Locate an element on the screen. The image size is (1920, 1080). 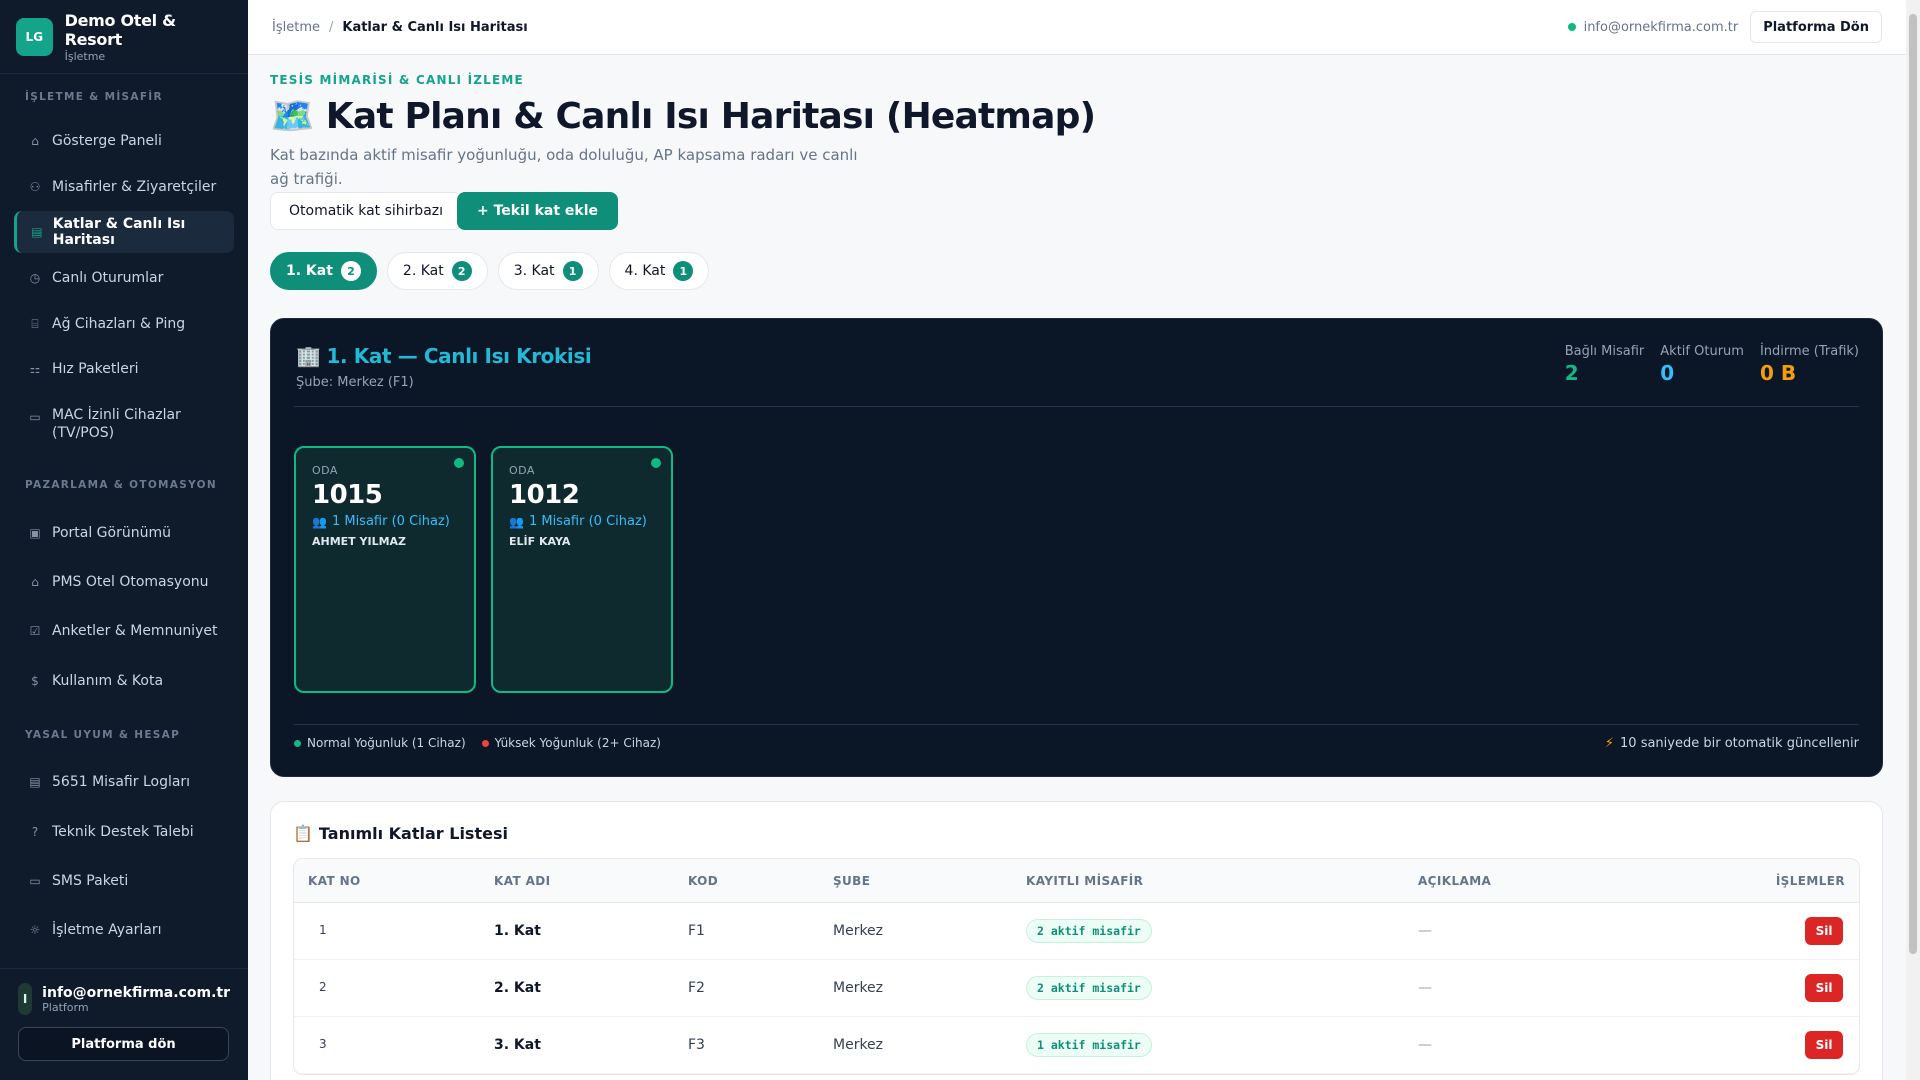
avatar: I is located at coordinates (25, 999).